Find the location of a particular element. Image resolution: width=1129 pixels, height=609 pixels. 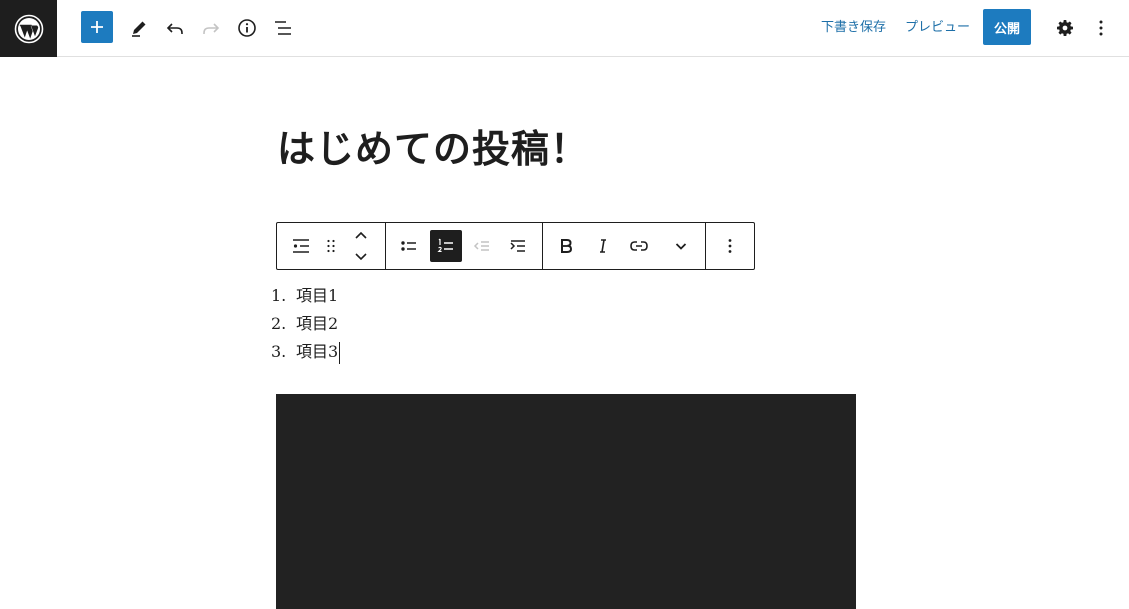

info-icon is located at coordinates (247, 28).